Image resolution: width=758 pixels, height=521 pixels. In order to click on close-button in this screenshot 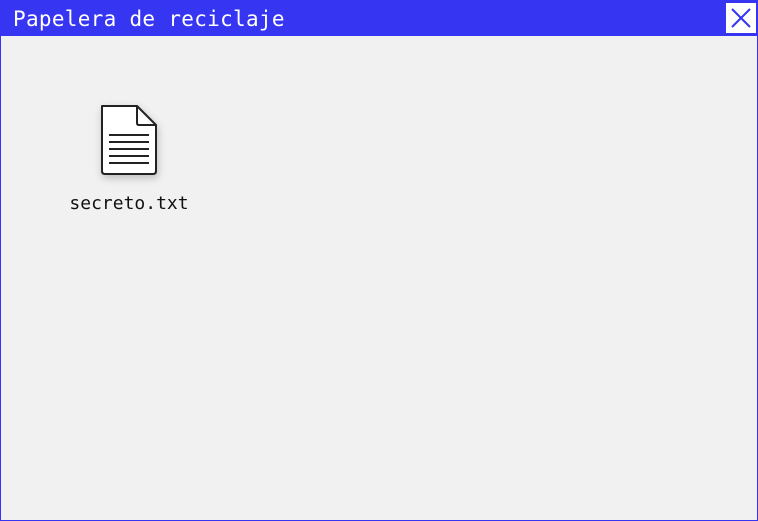, I will do `click(741, 18)`.